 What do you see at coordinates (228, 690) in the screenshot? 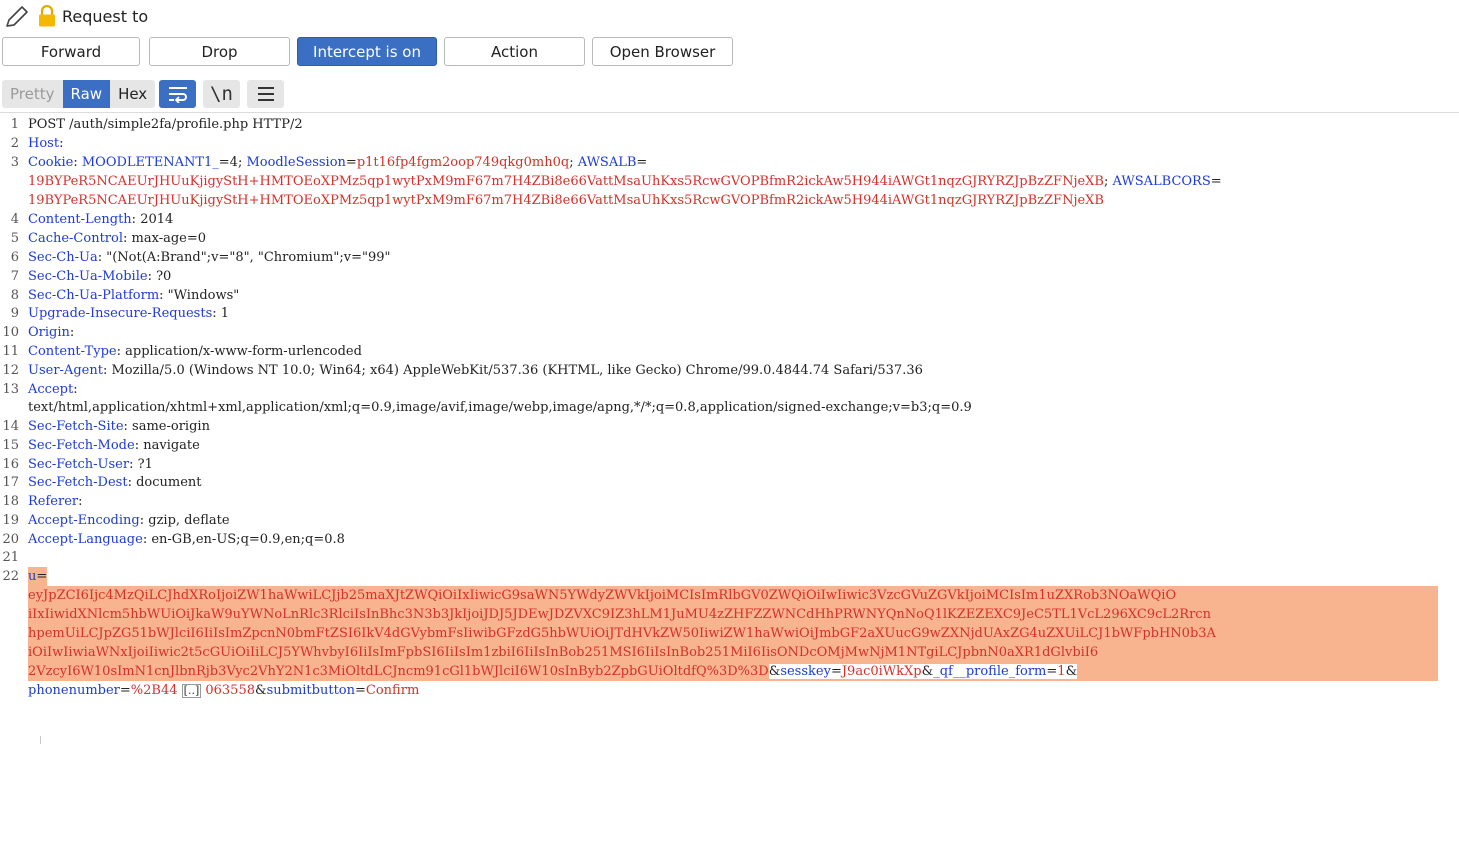
I see `param-value: 063558` at bounding box center [228, 690].